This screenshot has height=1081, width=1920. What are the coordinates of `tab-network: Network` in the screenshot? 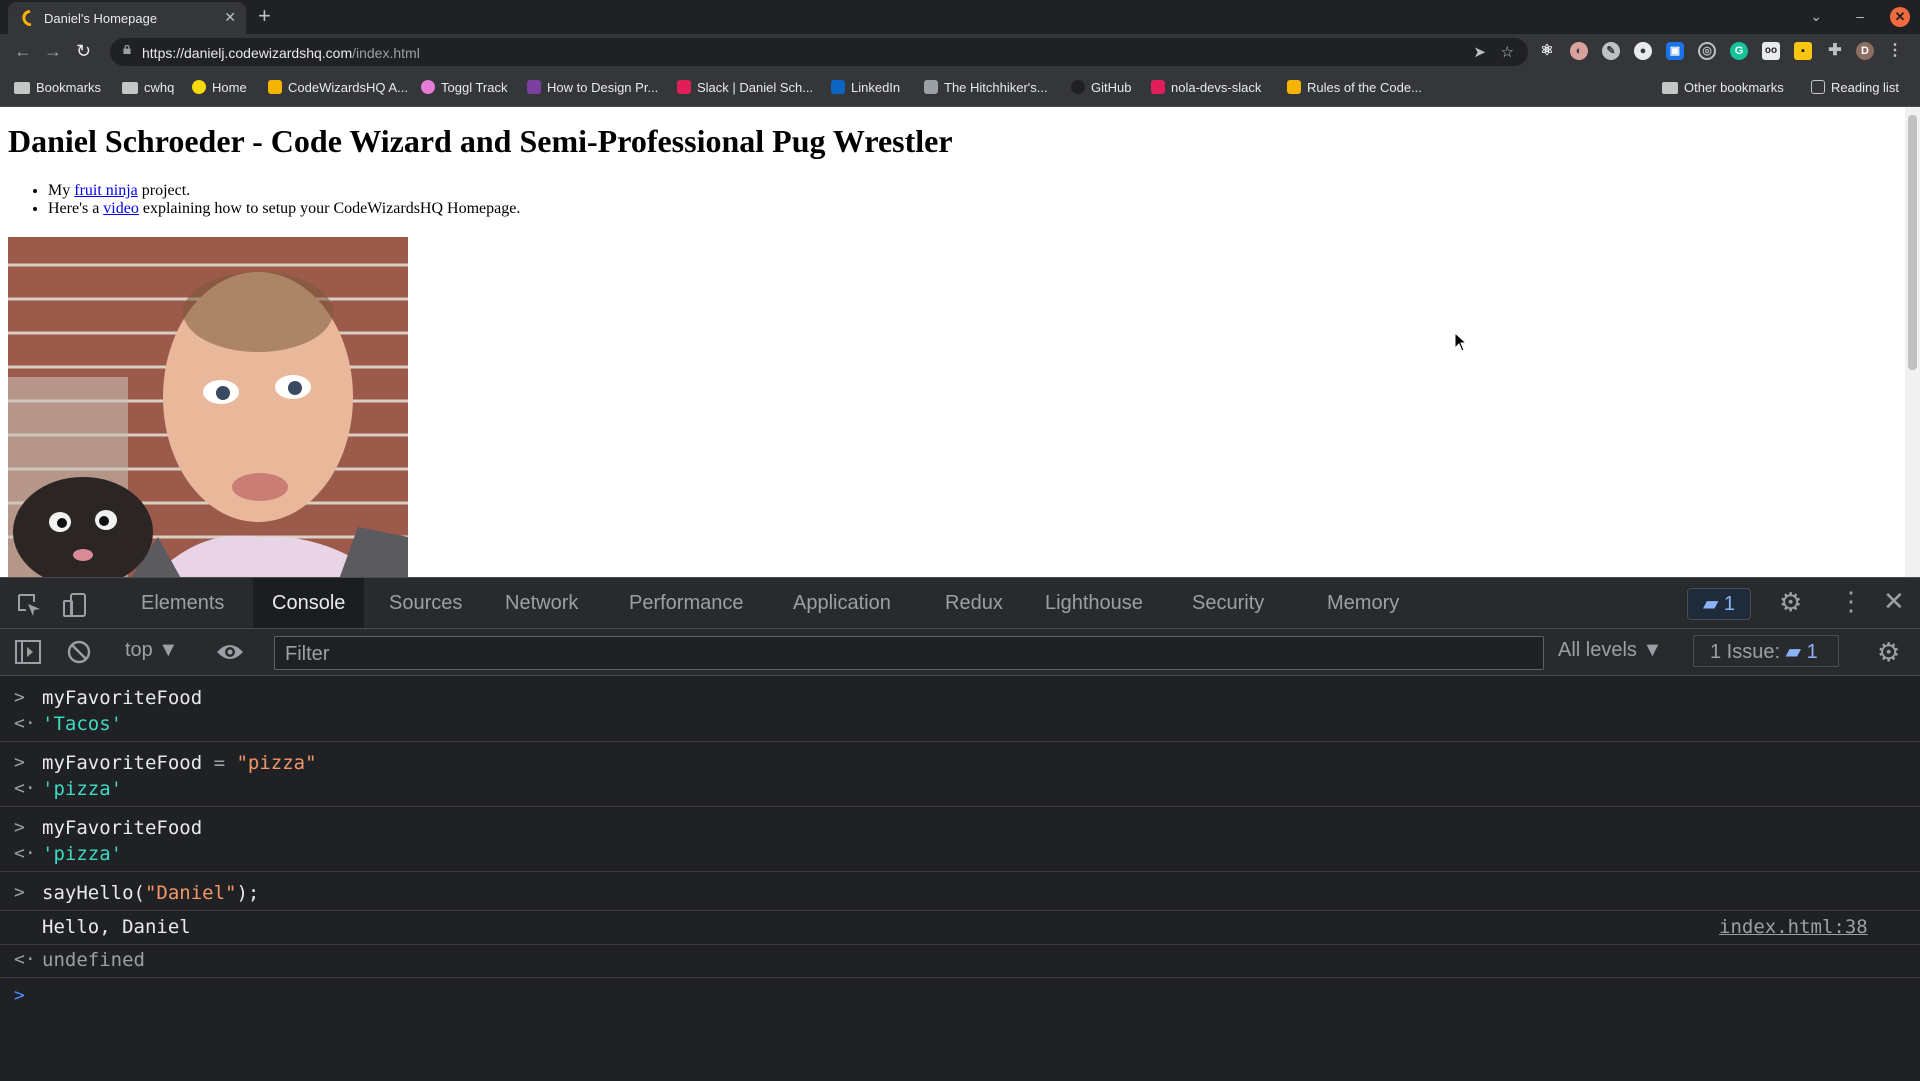 It's located at (541, 603).